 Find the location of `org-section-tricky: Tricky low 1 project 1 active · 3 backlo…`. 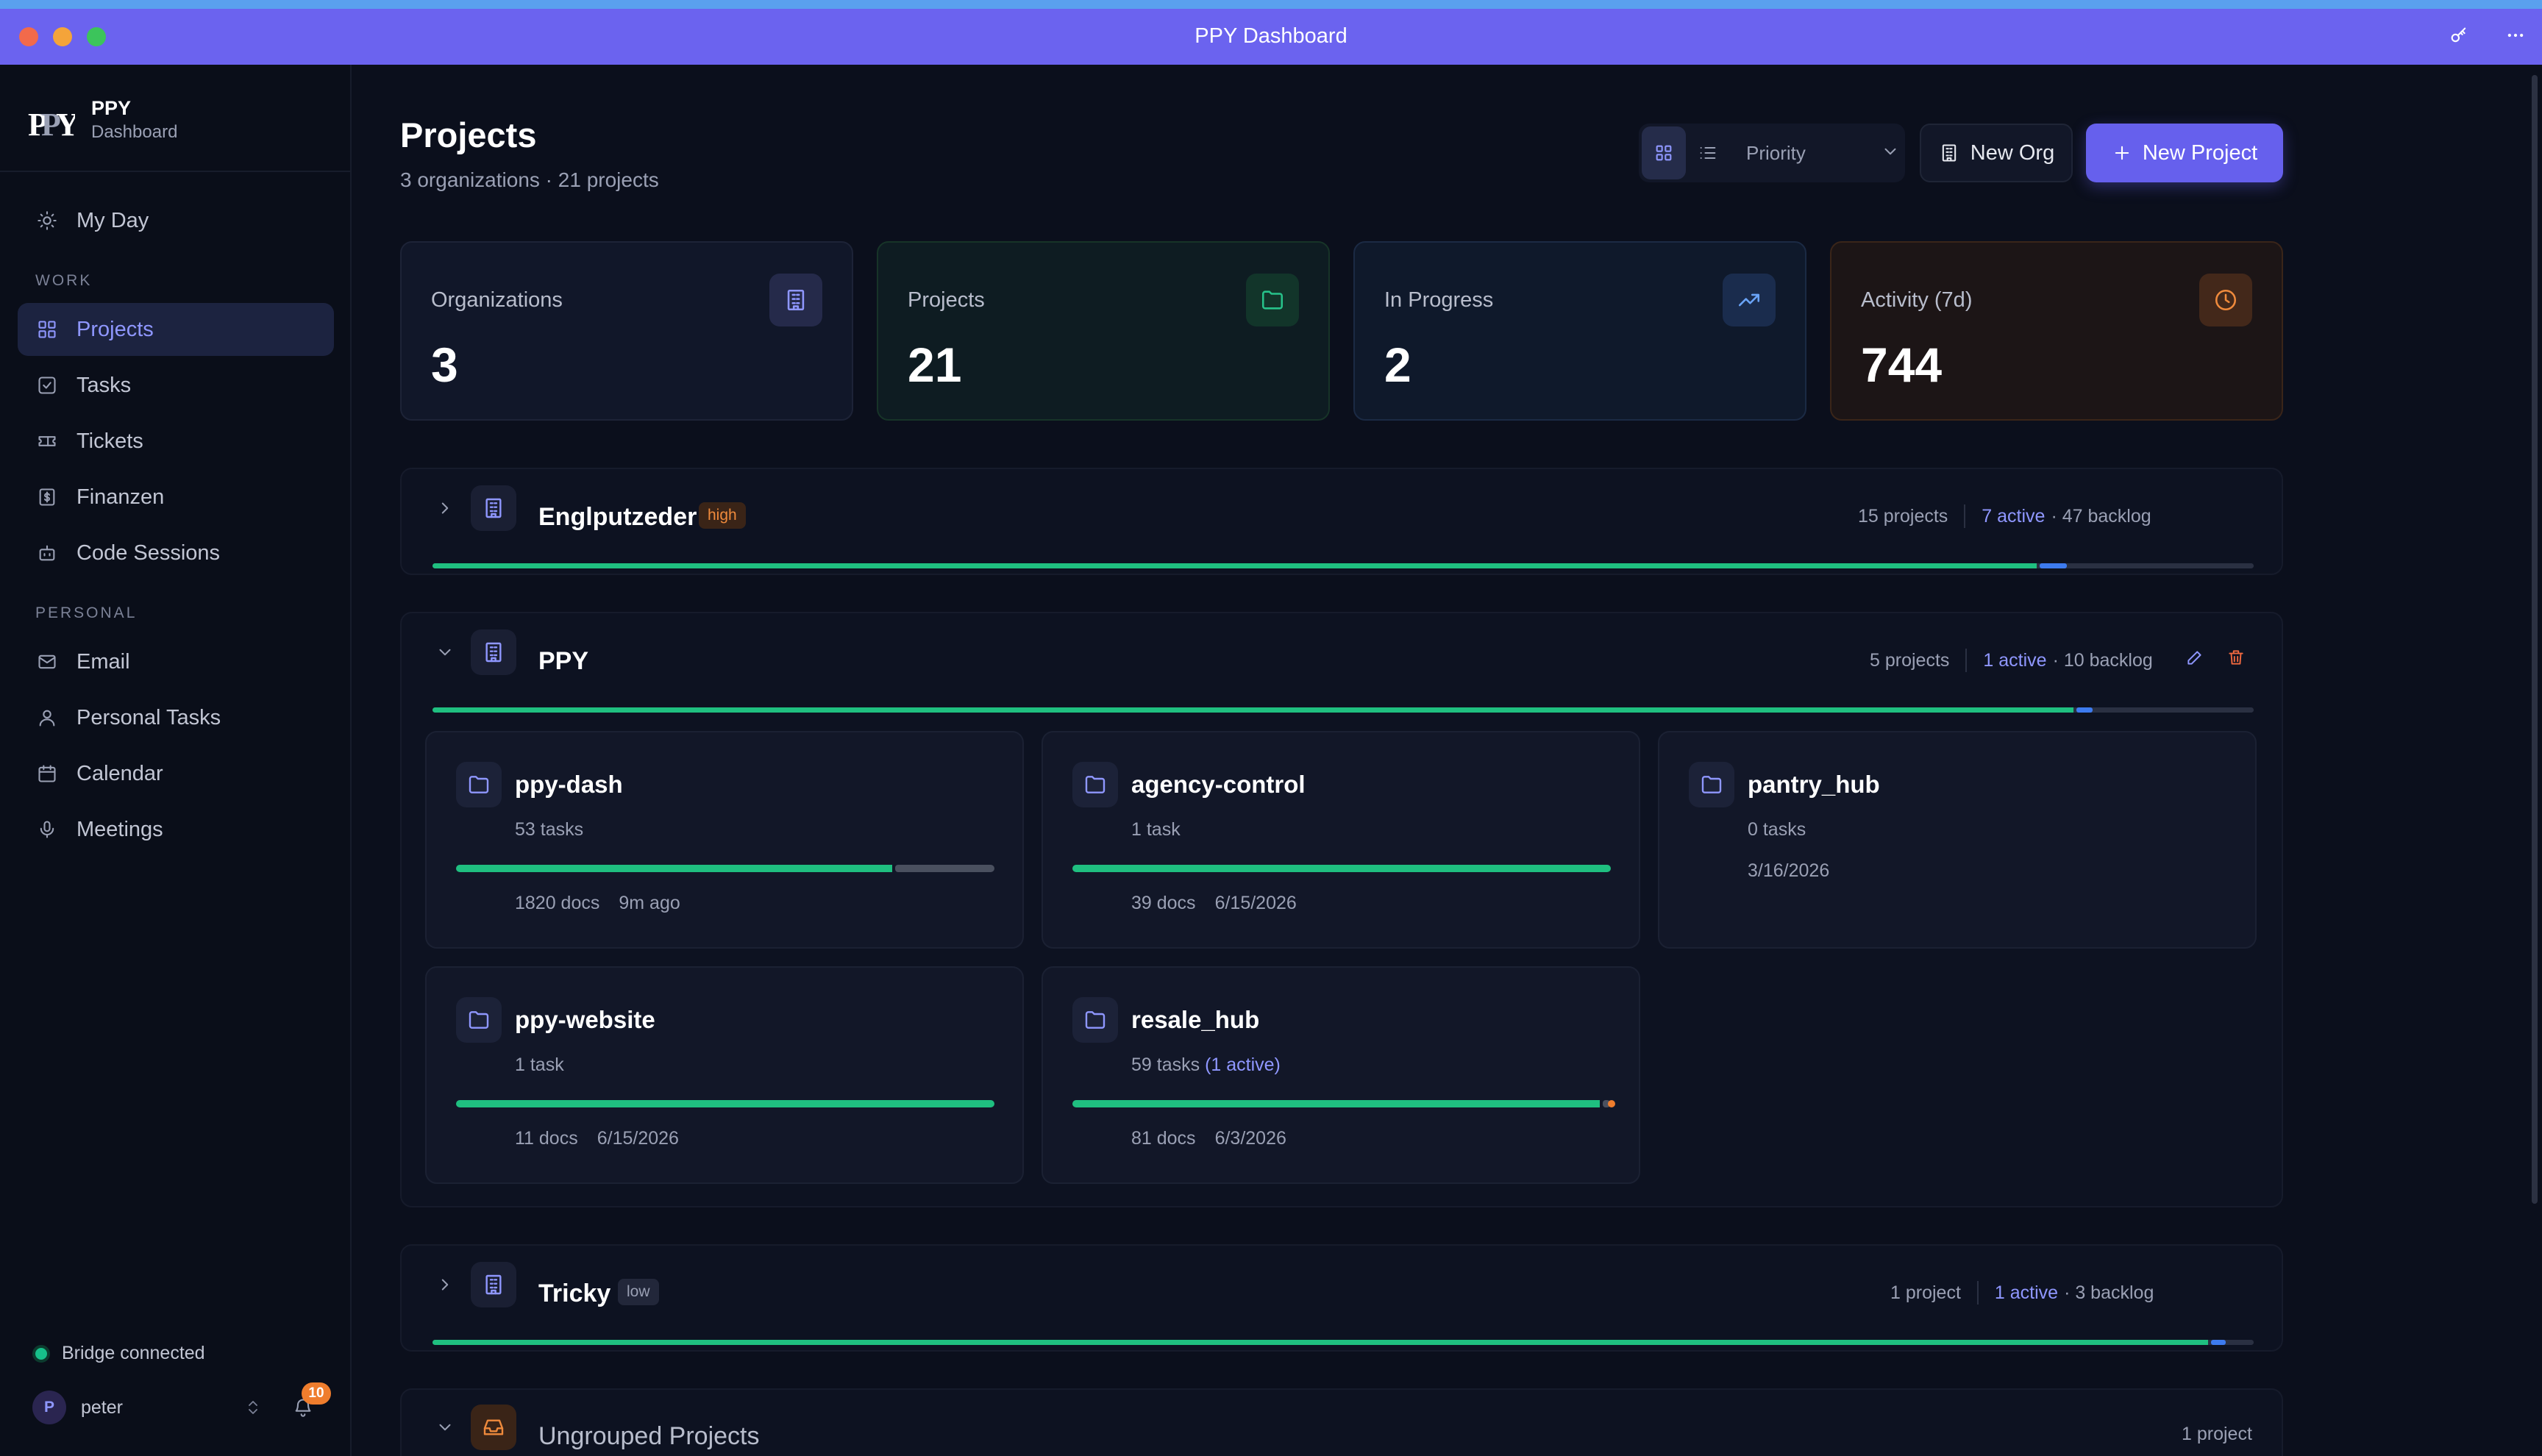

org-section-tricky: Tricky low 1 project 1 active · 3 backlo… is located at coordinates (1342, 1298).